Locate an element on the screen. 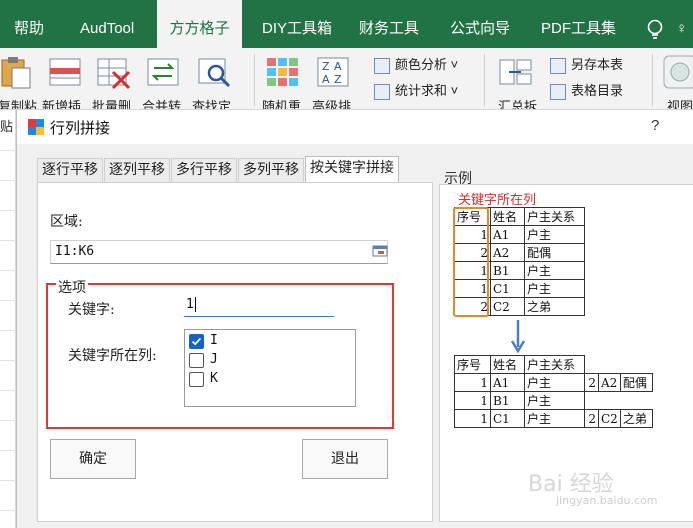 The width and height of the screenshot is (693, 528). range-input: I1:K6 is located at coordinates (219, 252).